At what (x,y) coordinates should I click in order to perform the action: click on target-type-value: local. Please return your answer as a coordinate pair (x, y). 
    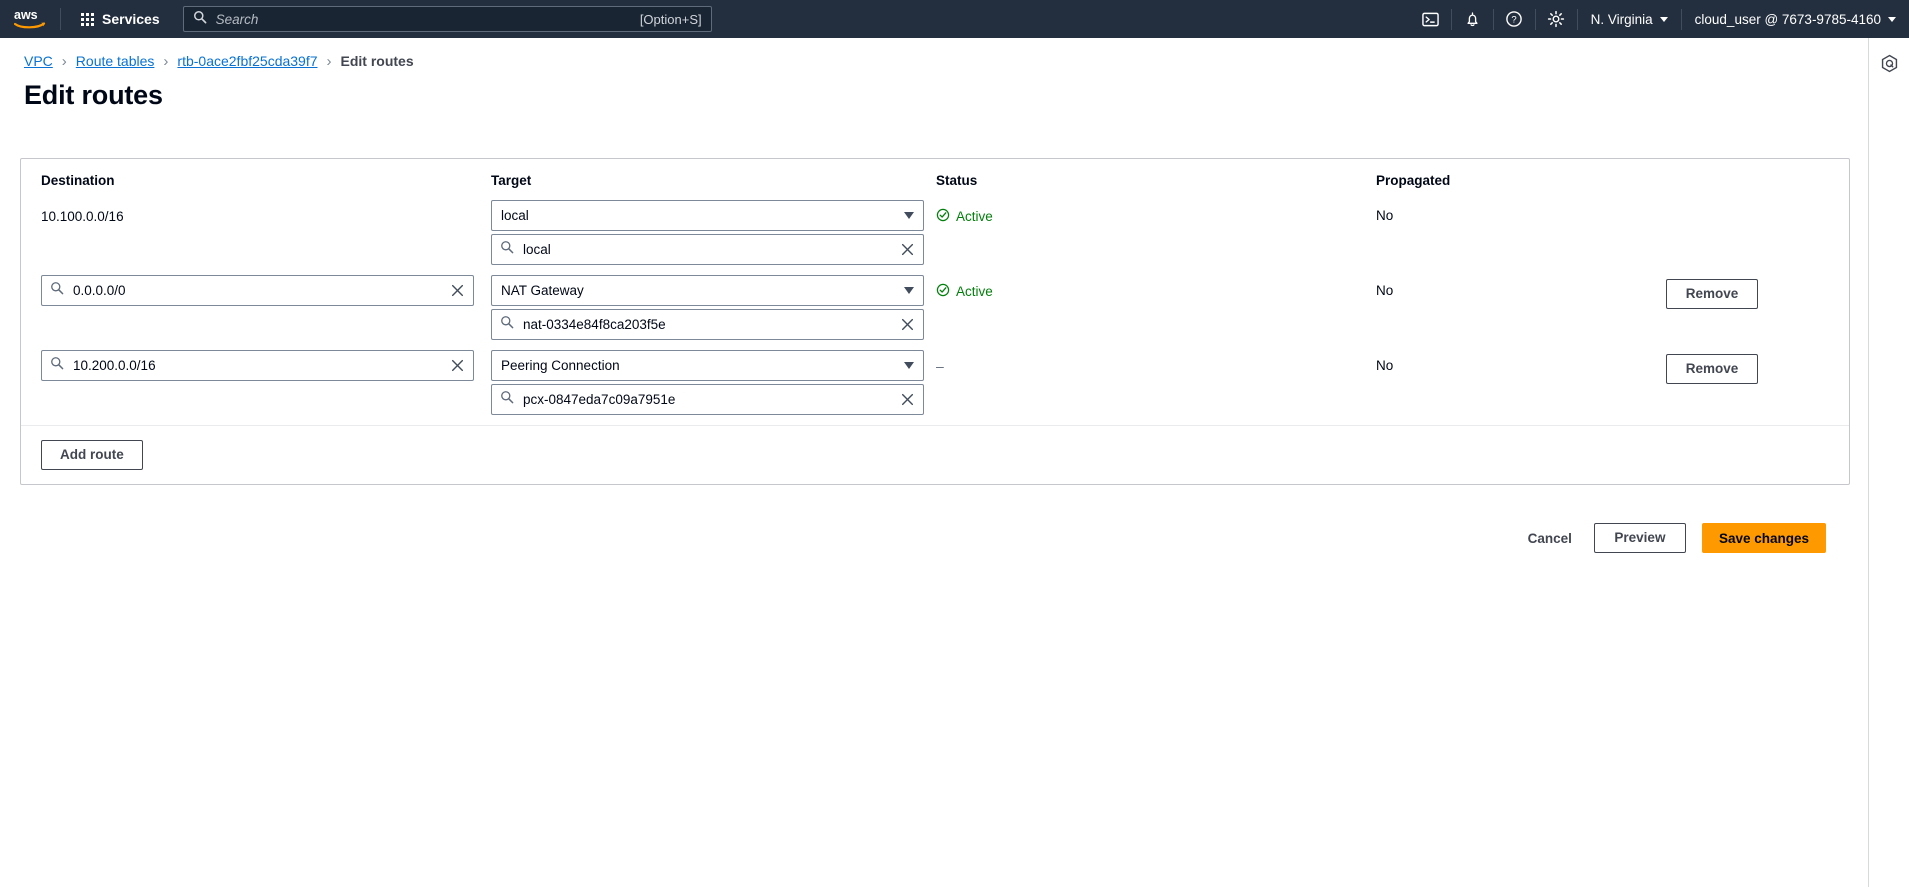
    Looking at the image, I should click on (515, 215).